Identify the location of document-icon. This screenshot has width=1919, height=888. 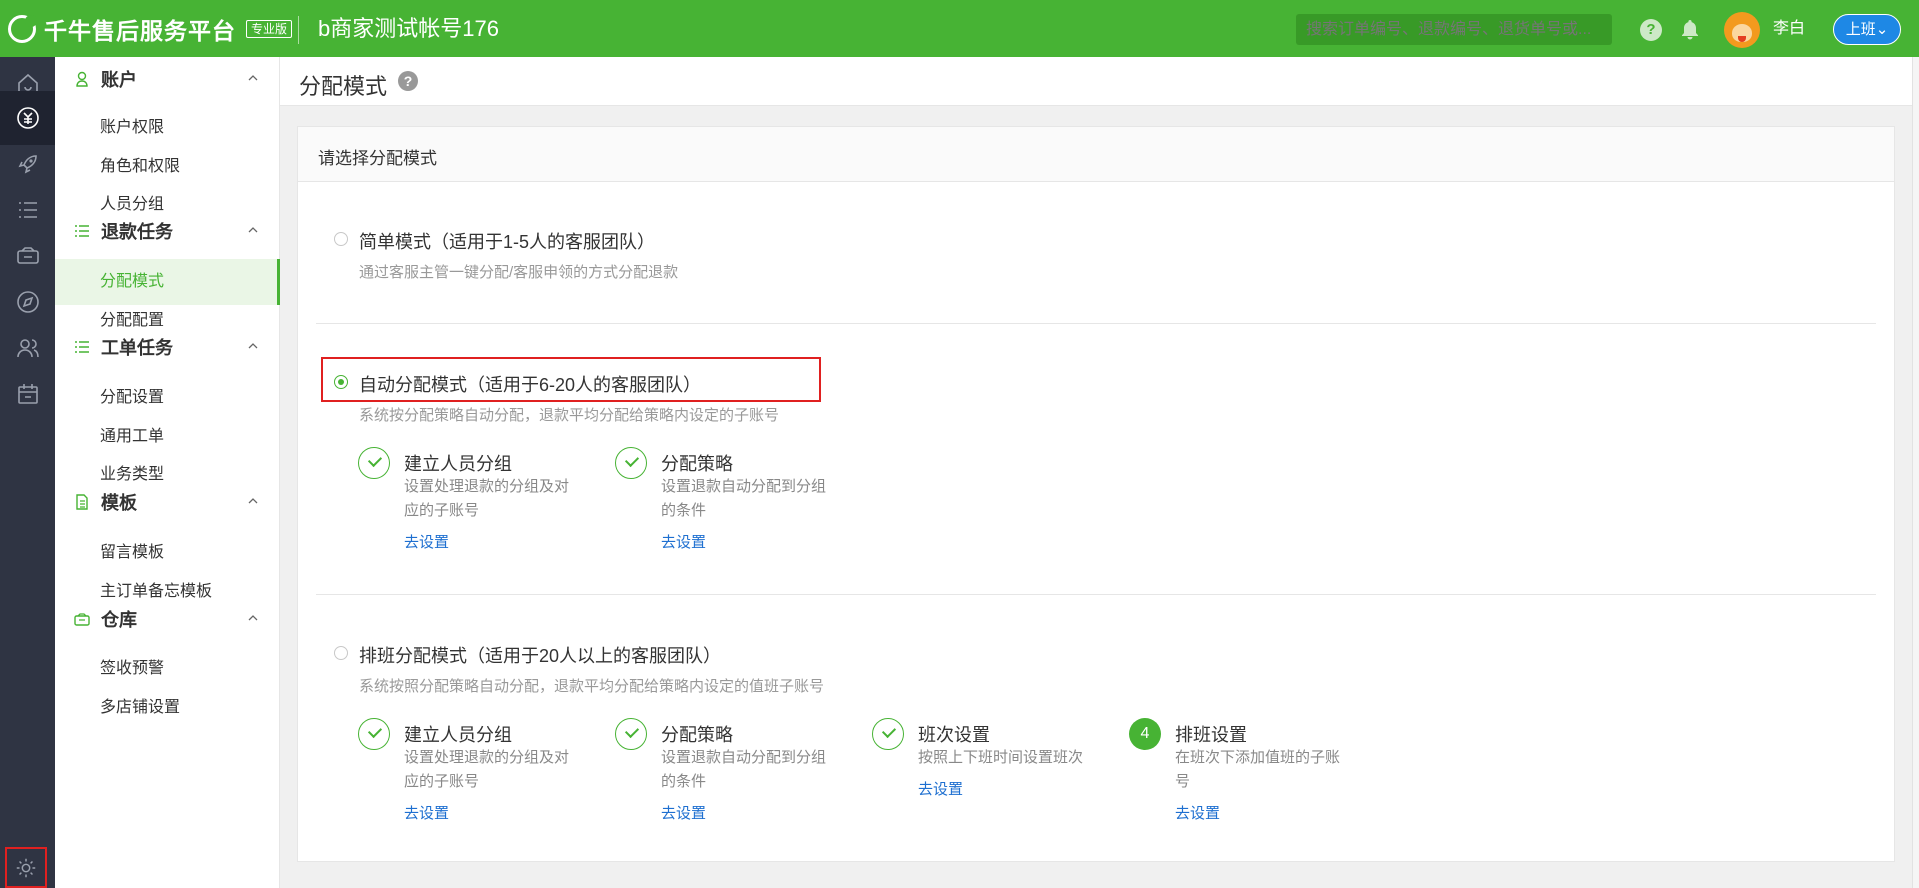
(82, 502).